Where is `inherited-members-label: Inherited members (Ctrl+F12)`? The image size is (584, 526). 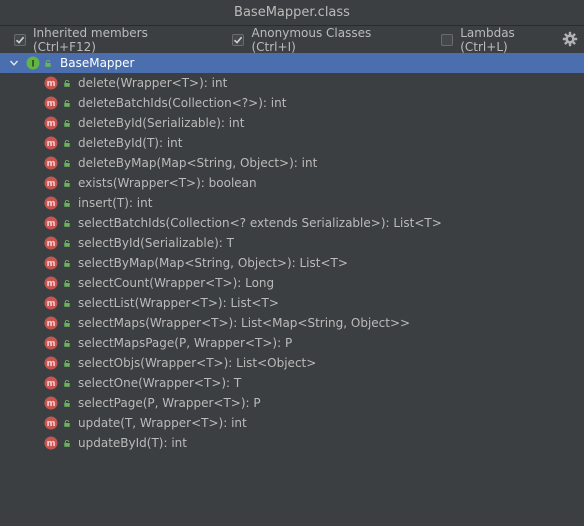 inherited-members-label: Inherited members (Ctrl+F12) is located at coordinates (90, 40).